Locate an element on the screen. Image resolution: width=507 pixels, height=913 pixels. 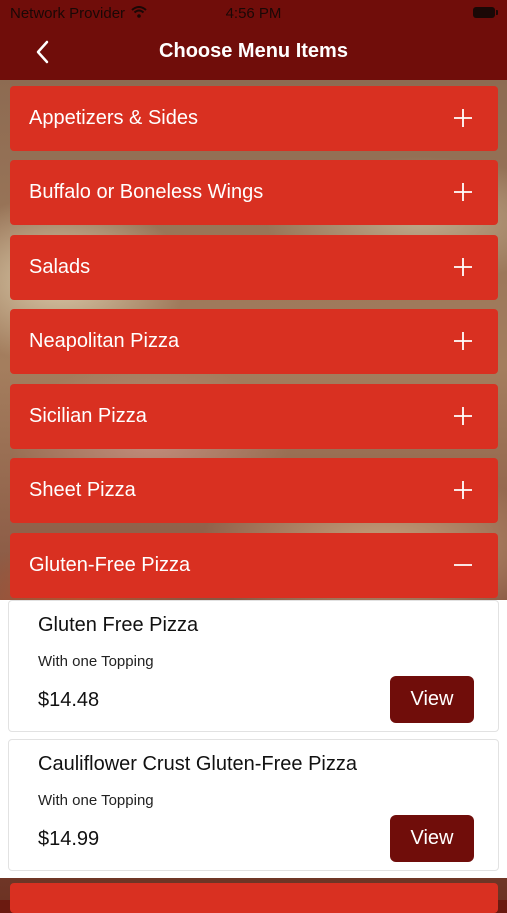
category-label: Buffalo or Boneless Wings is located at coordinates (146, 192).